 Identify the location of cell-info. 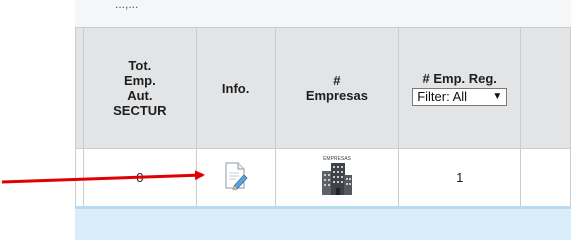
(235, 177).